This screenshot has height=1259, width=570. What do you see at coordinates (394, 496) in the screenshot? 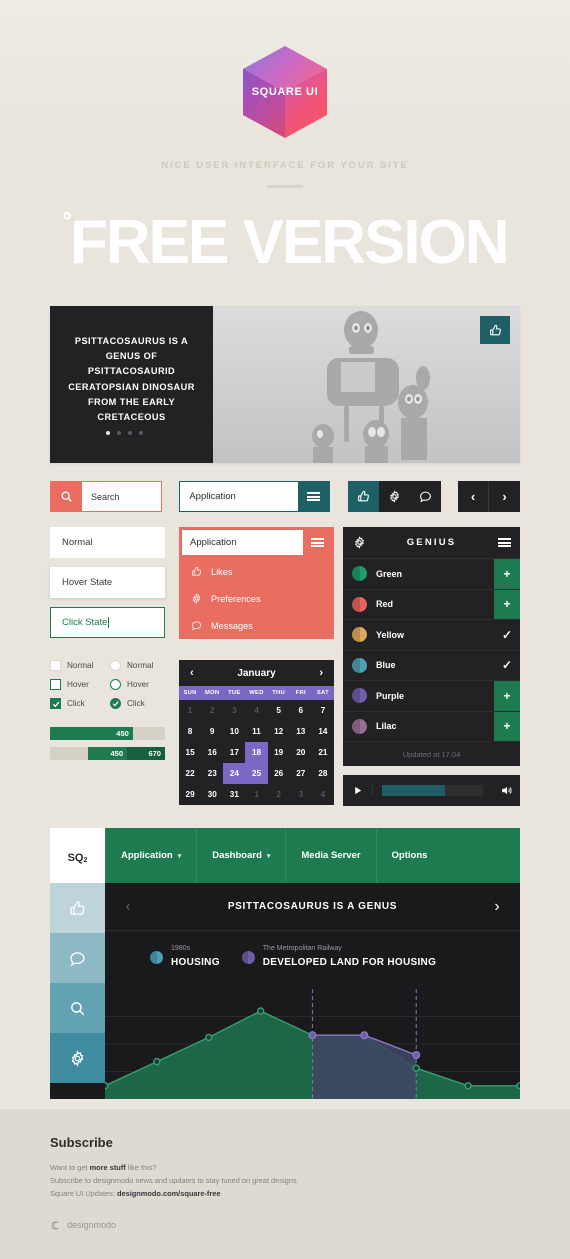
I see `settings-button` at bounding box center [394, 496].